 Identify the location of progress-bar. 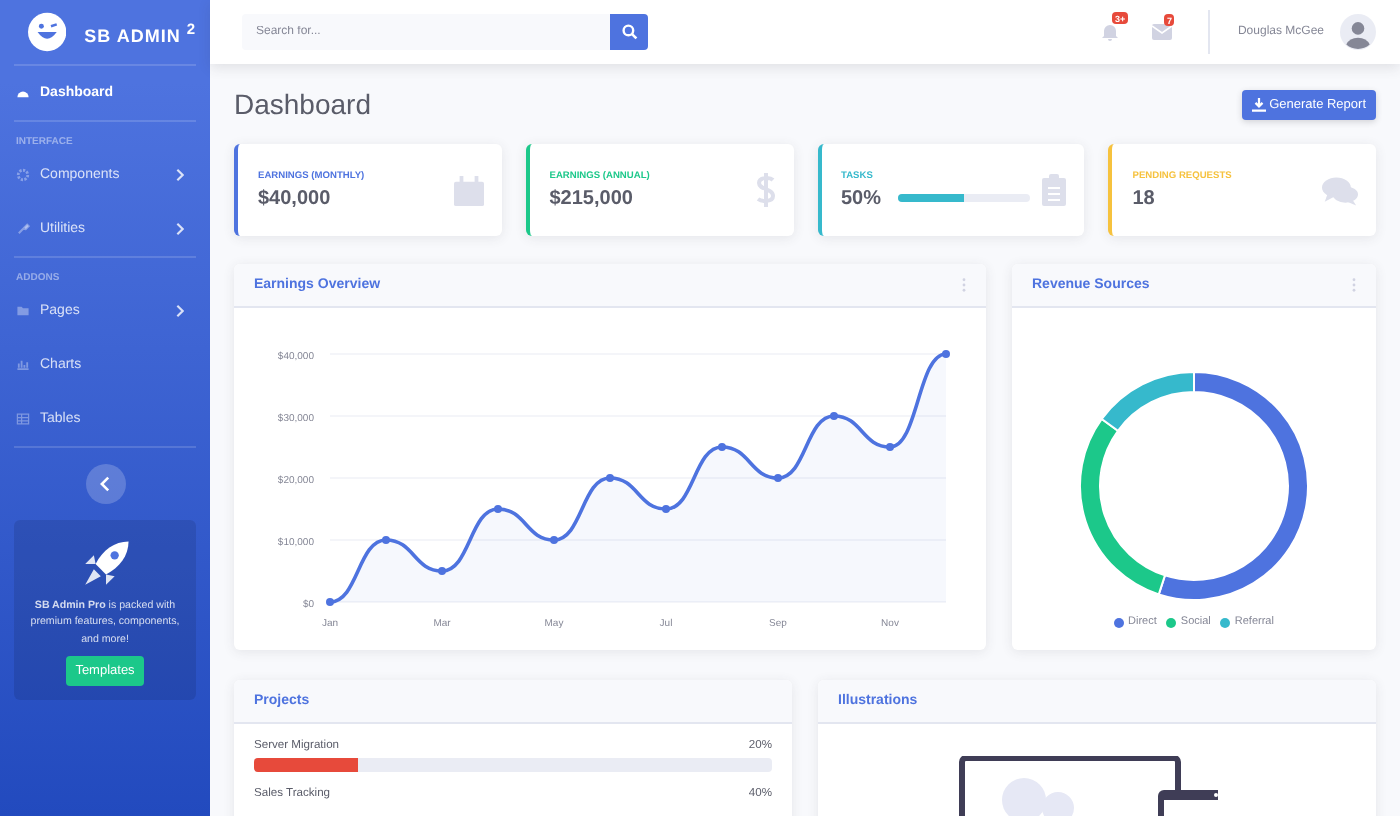
(963, 198).